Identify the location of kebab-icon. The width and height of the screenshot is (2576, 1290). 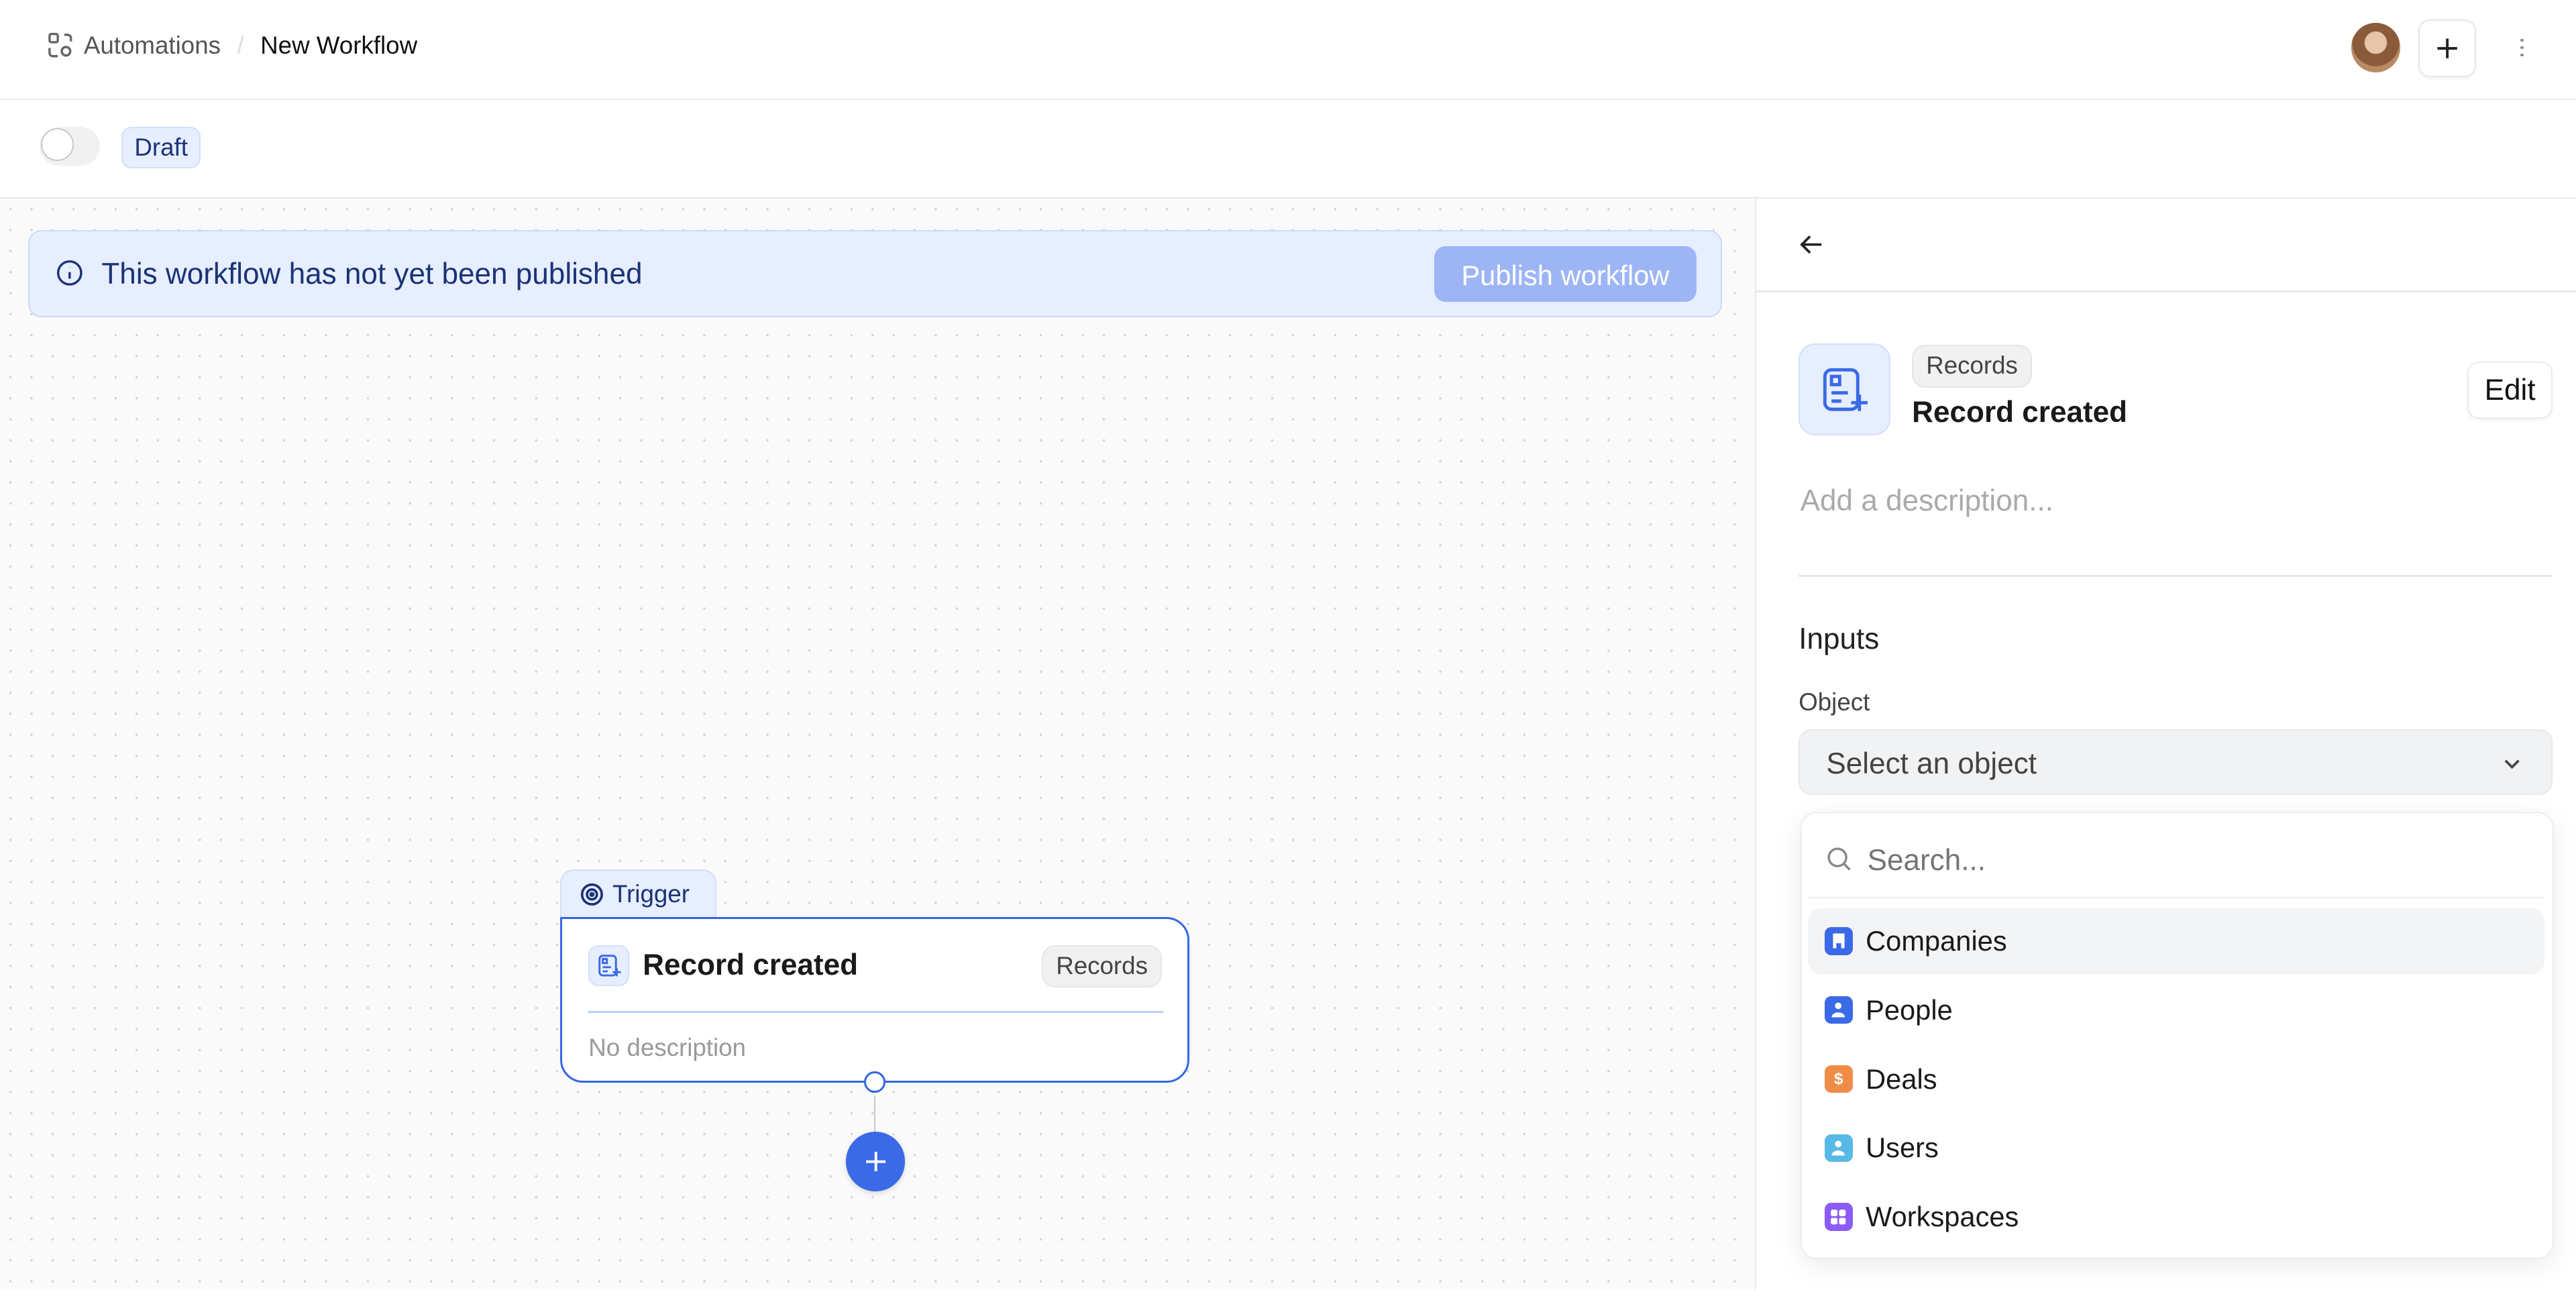
(2522, 47).